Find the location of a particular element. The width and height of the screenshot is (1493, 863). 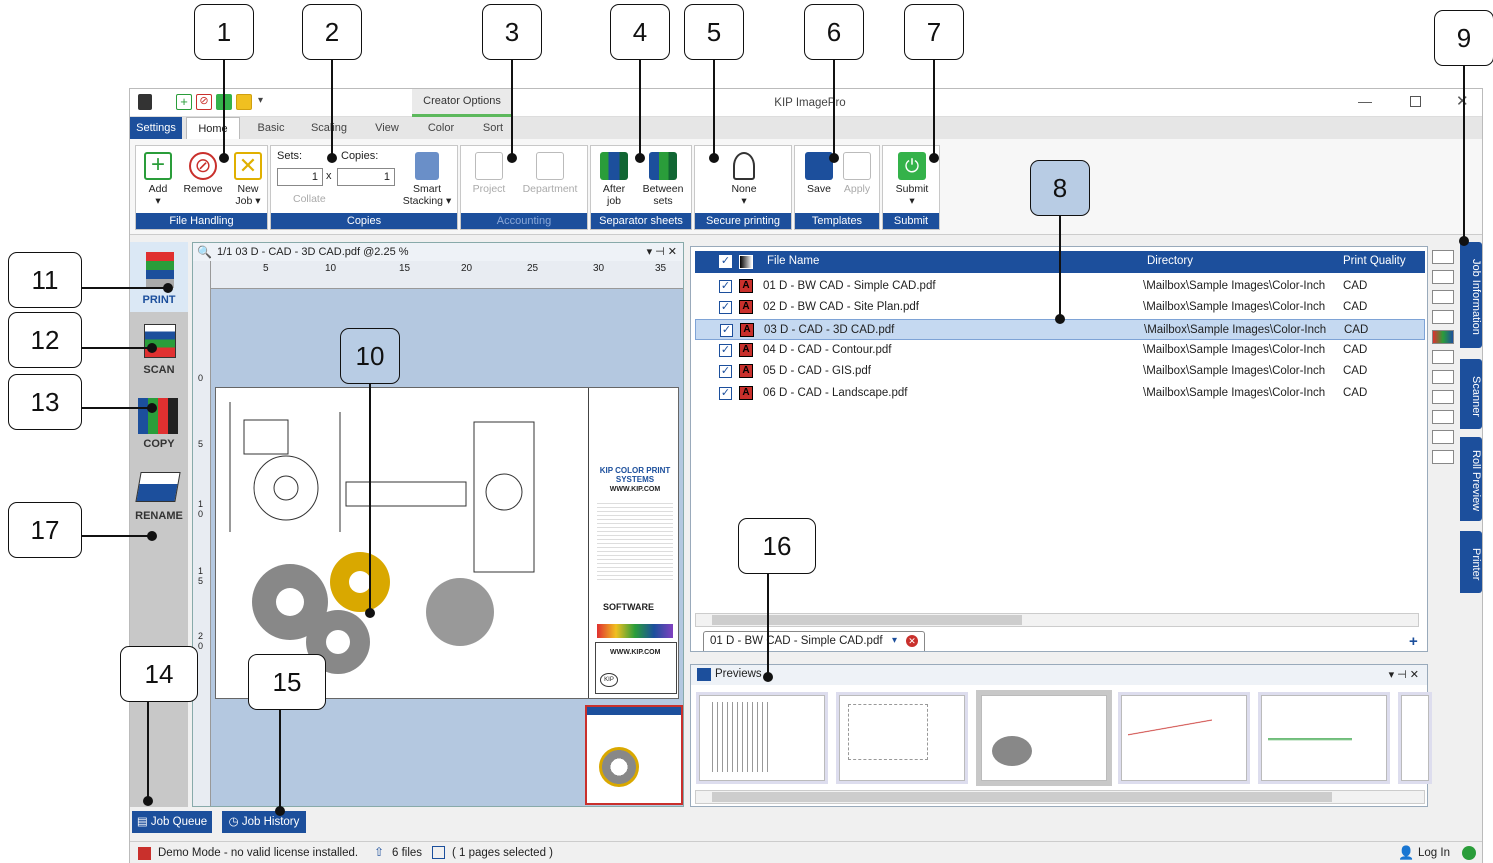

callout-14: 14 is located at coordinates (159, 674).